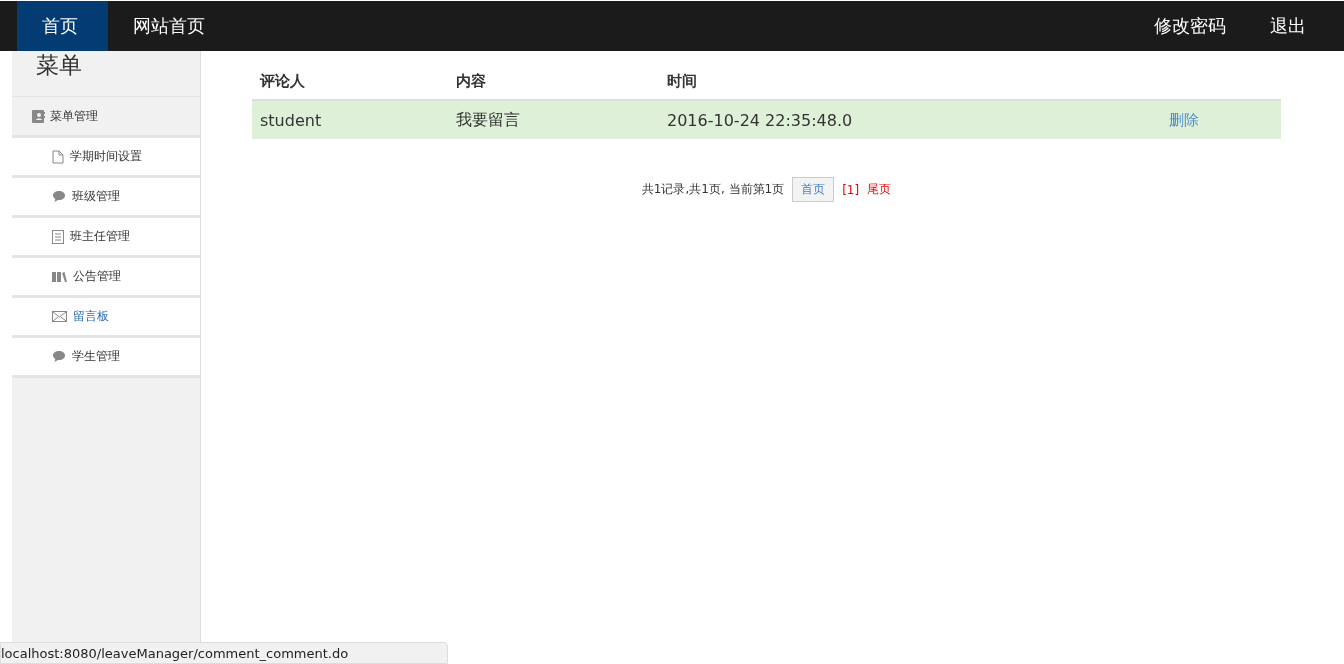  Describe the element at coordinates (62, 26) in the screenshot. I see `nav-link: 首页` at that location.